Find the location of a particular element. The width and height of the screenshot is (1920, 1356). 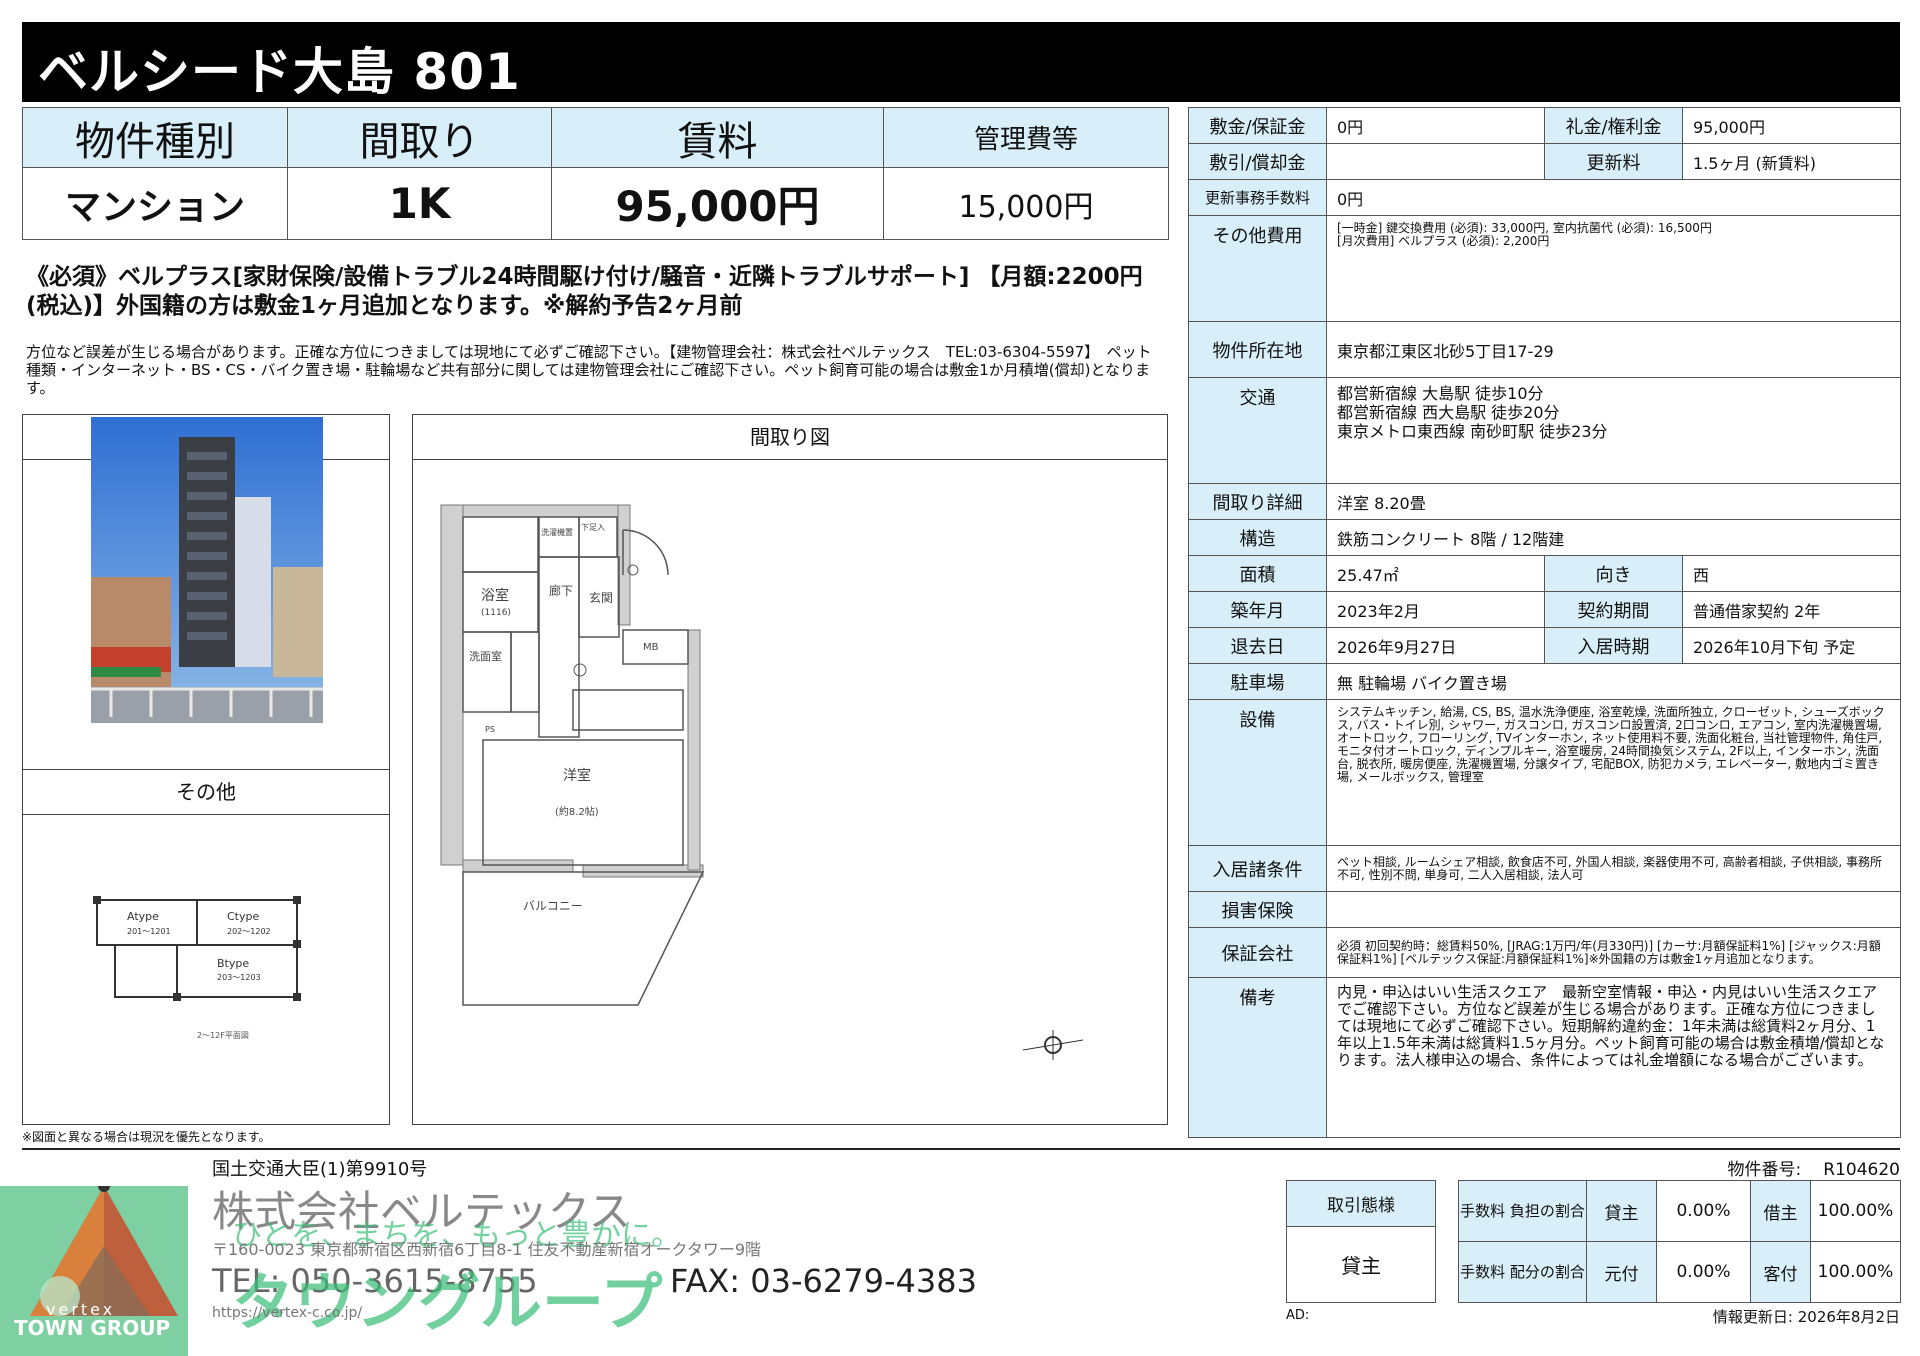

area-value: 25.47㎡ is located at coordinates (1435, 573).